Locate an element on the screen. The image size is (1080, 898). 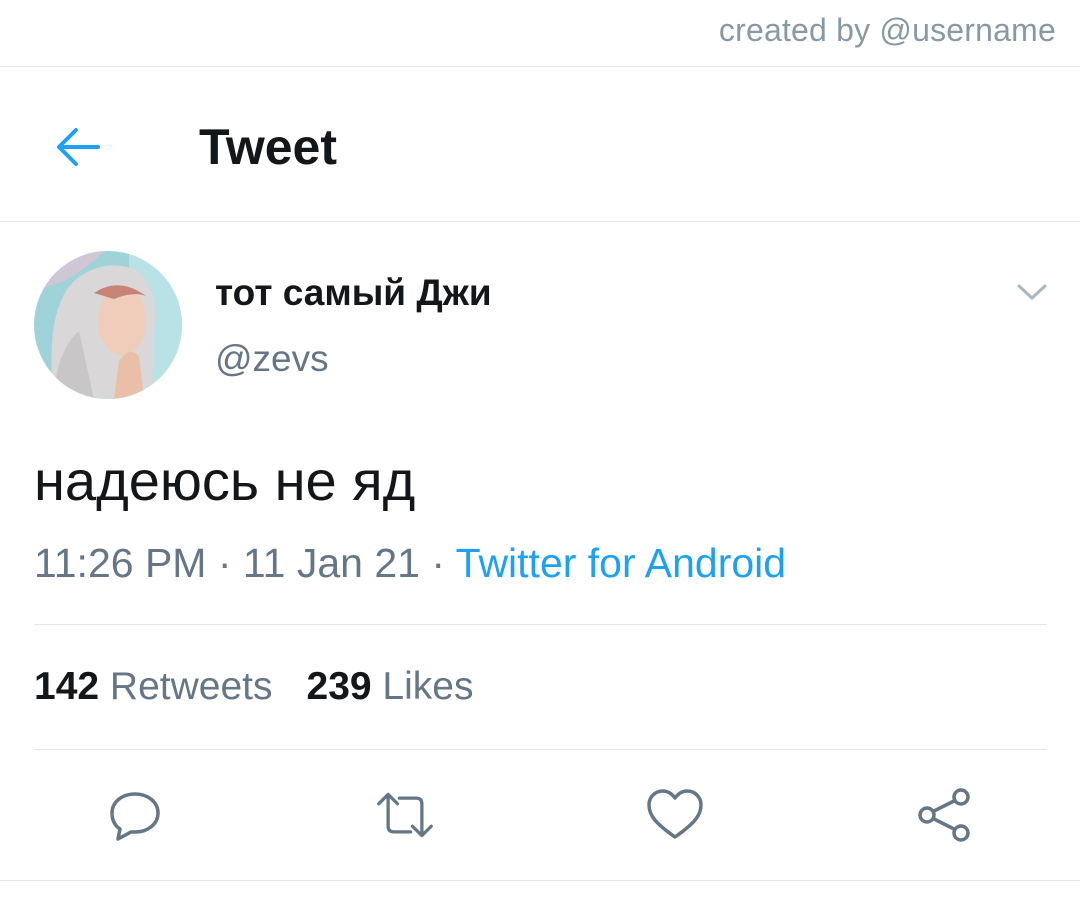
likes-stat: 239 Likes is located at coordinates (390, 686).